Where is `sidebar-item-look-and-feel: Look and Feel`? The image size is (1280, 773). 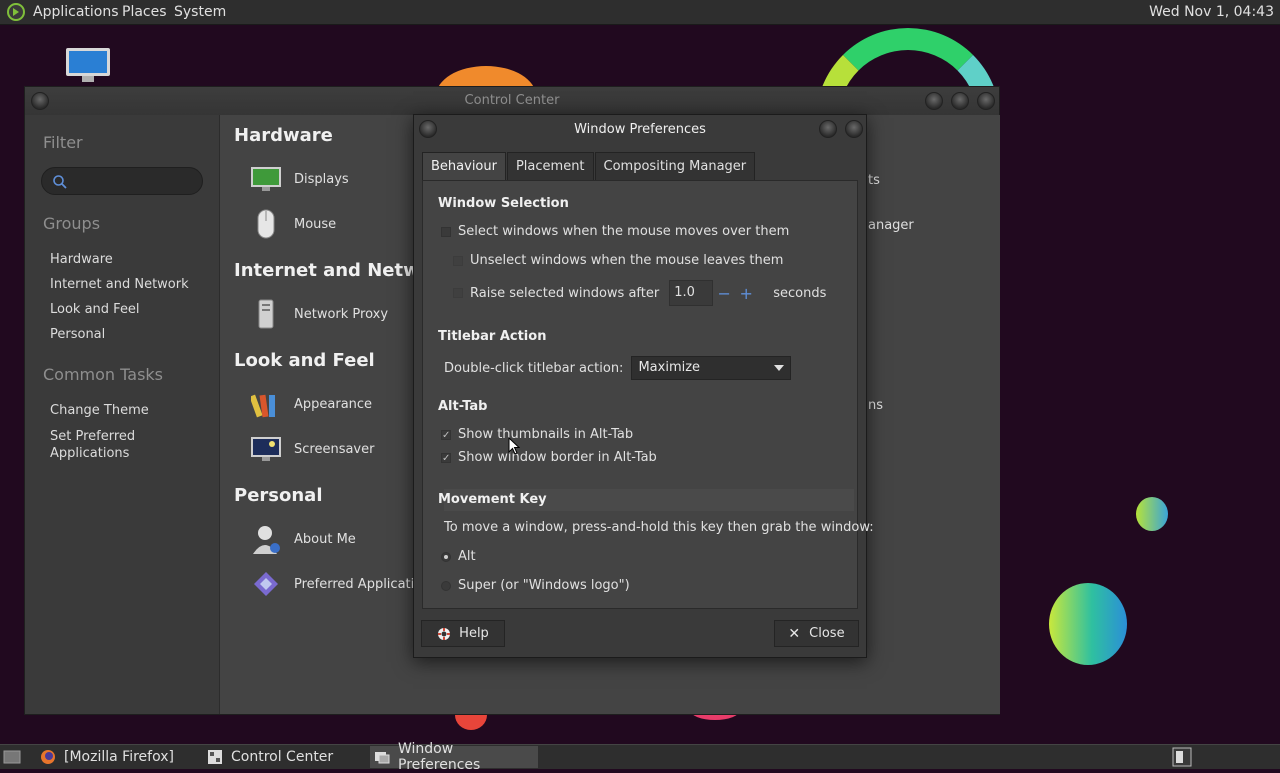
sidebar-item-look-and-feel: Look and Feel is located at coordinates (95, 309).